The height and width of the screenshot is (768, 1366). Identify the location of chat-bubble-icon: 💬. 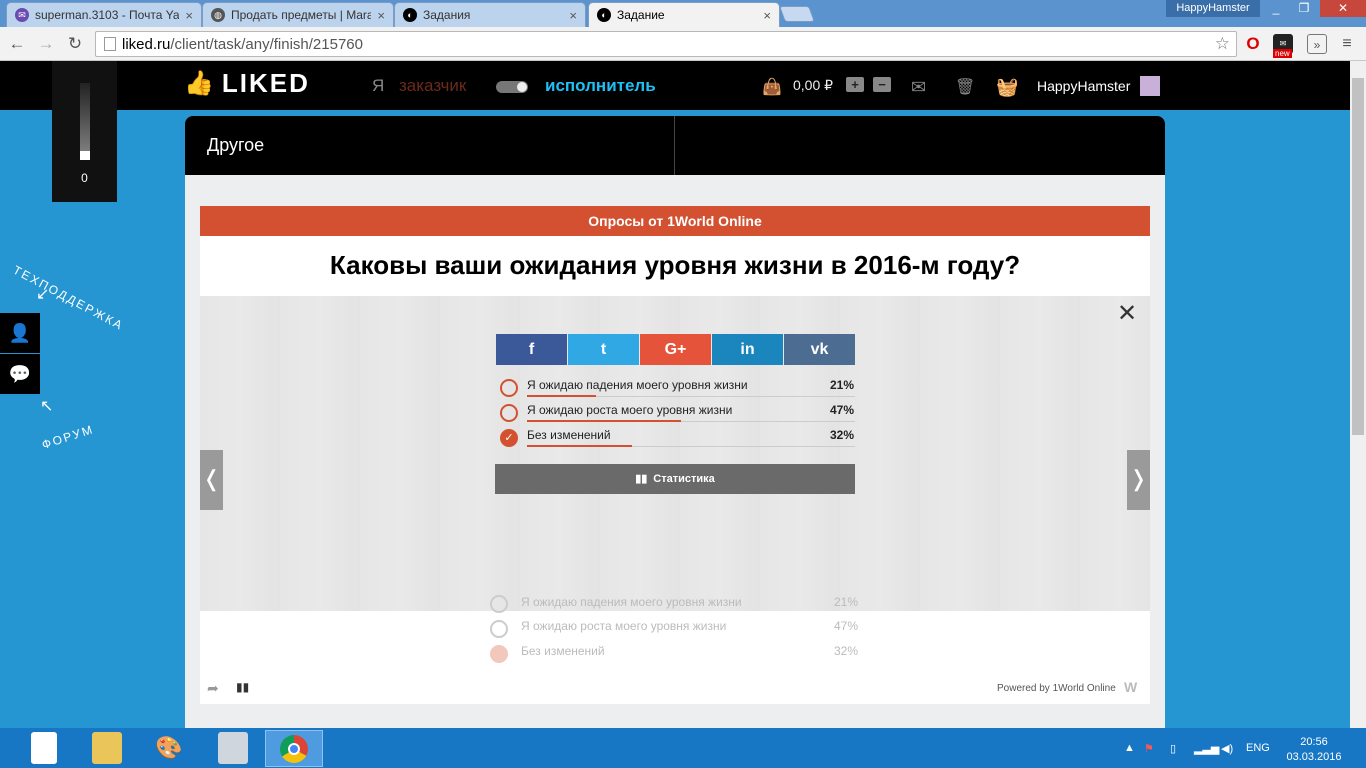
(20, 374).